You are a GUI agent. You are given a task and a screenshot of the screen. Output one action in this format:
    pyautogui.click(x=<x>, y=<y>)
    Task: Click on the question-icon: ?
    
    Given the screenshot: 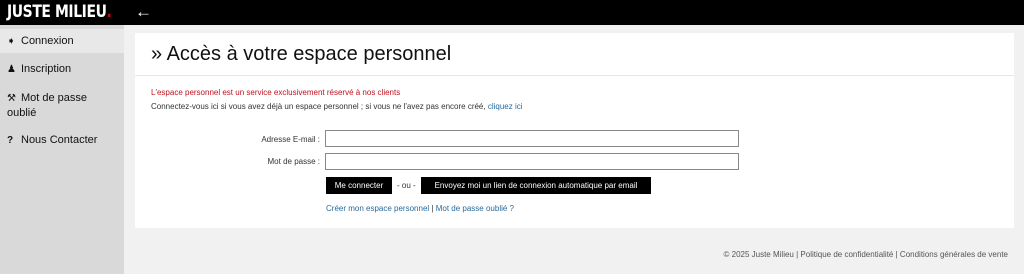 What is the action you would take?
    pyautogui.click(x=10, y=140)
    